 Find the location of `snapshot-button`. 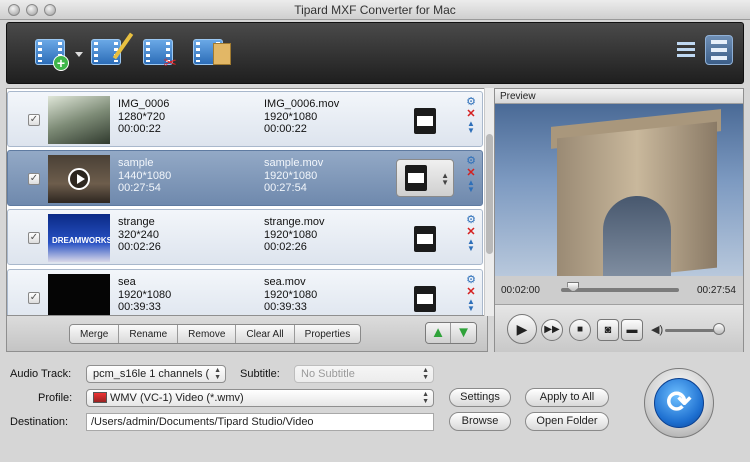

snapshot-button is located at coordinates (211, 52).